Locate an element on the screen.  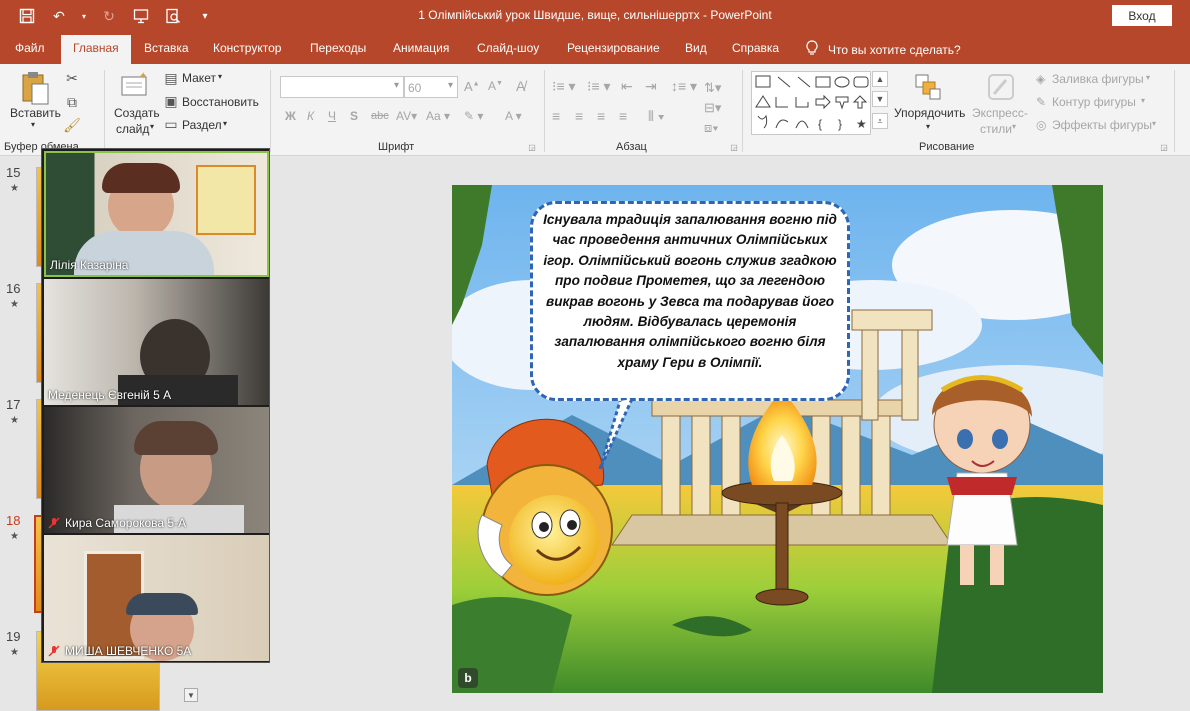
tab-slideshow: Слайд-шоу is located at coordinates (508, 48).